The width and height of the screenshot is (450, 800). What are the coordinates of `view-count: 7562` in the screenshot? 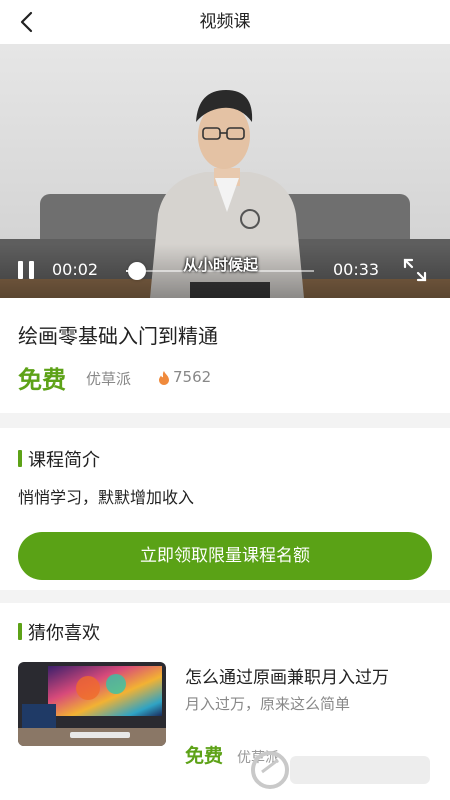 It's located at (192, 377).